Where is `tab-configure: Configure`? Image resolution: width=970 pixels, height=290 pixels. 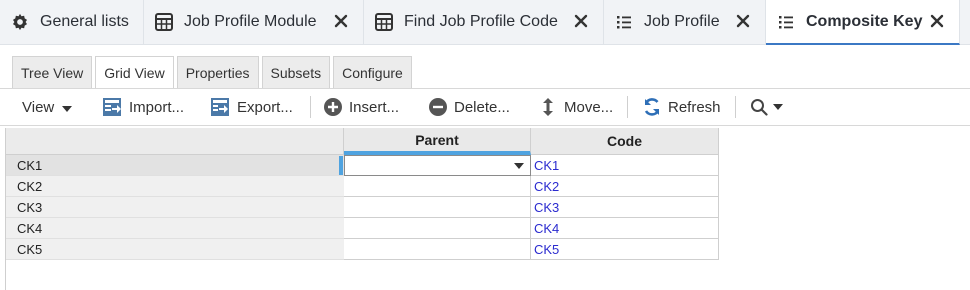 tab-configure: Configure is located at coordinates (372, 72).